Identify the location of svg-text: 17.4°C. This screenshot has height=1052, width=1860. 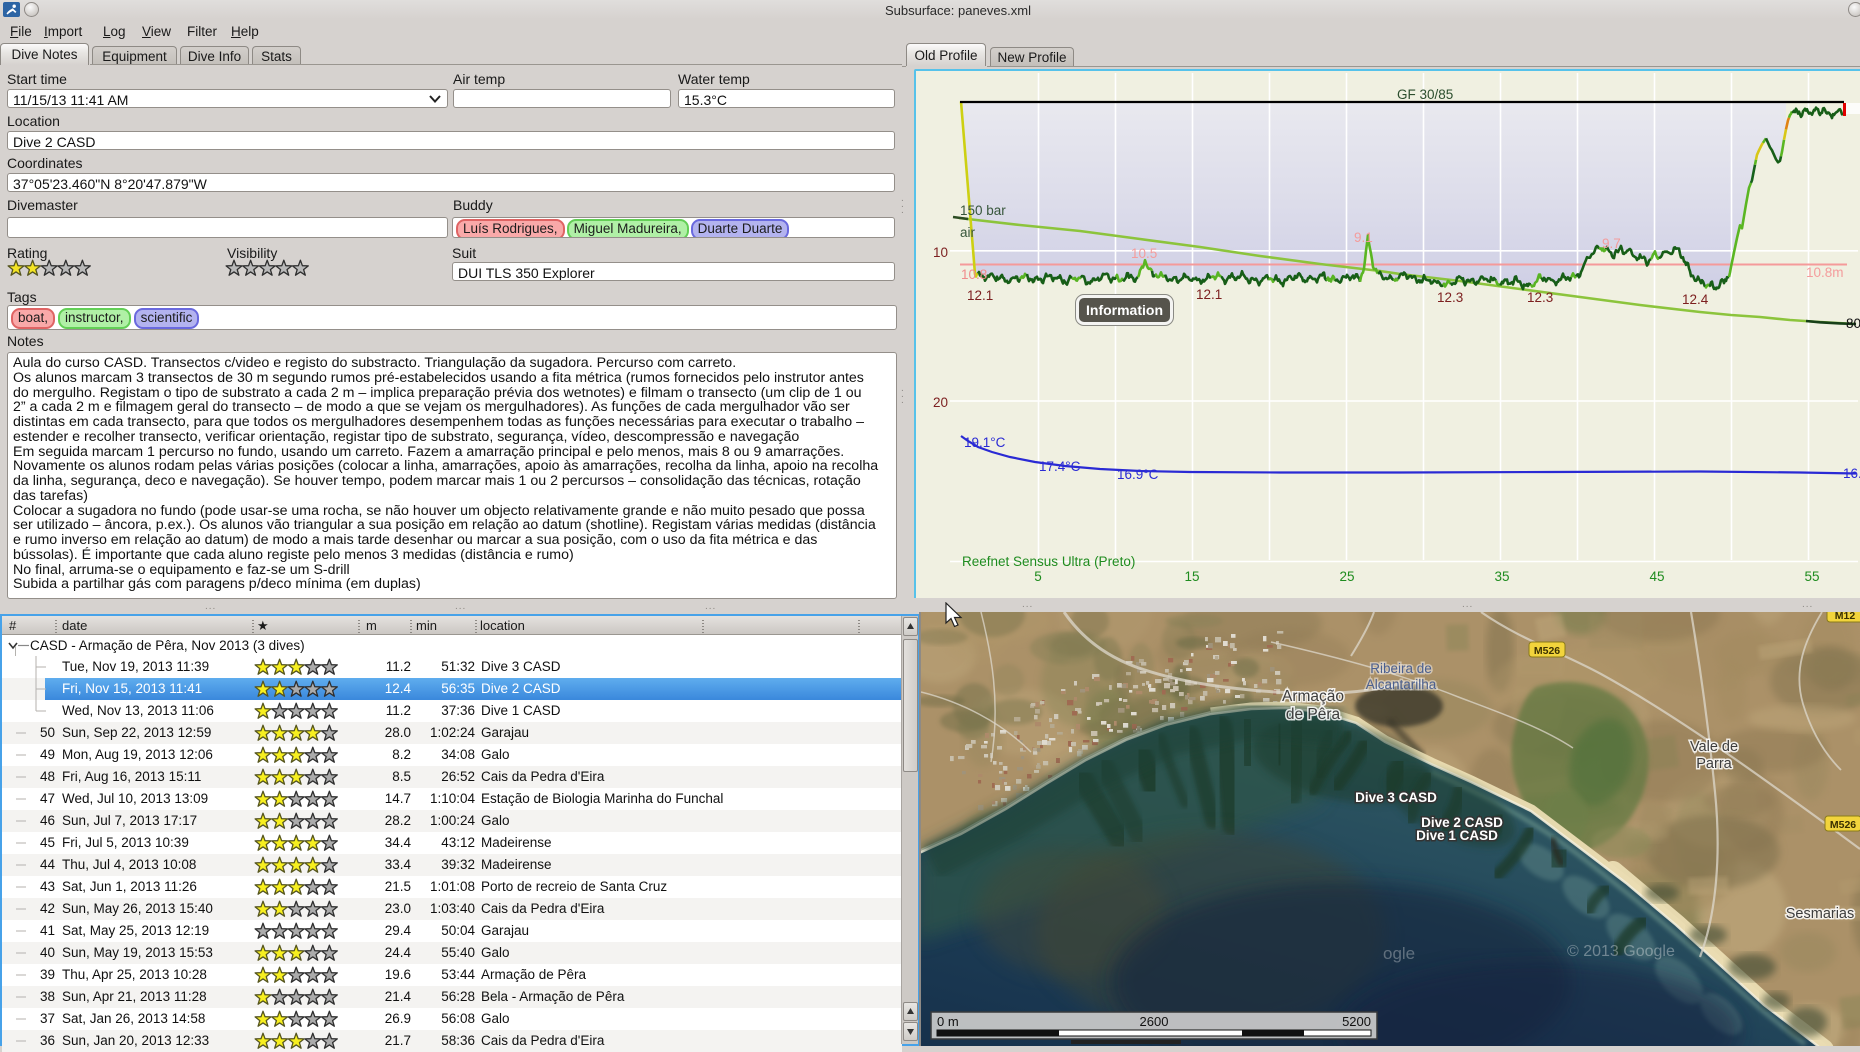
(1060, 466).